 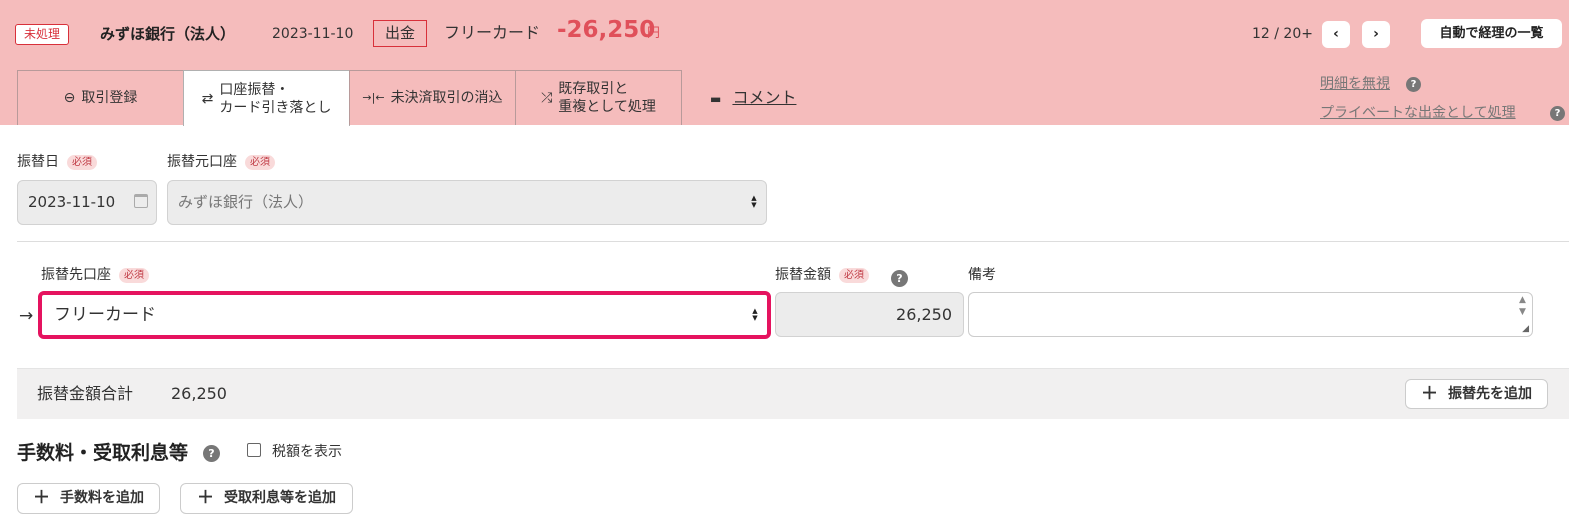 What do you see at coordinates (313, 34) in the screenshot?
I see `transaction-date: 2023-11-10` at bounding box center [313, 34].